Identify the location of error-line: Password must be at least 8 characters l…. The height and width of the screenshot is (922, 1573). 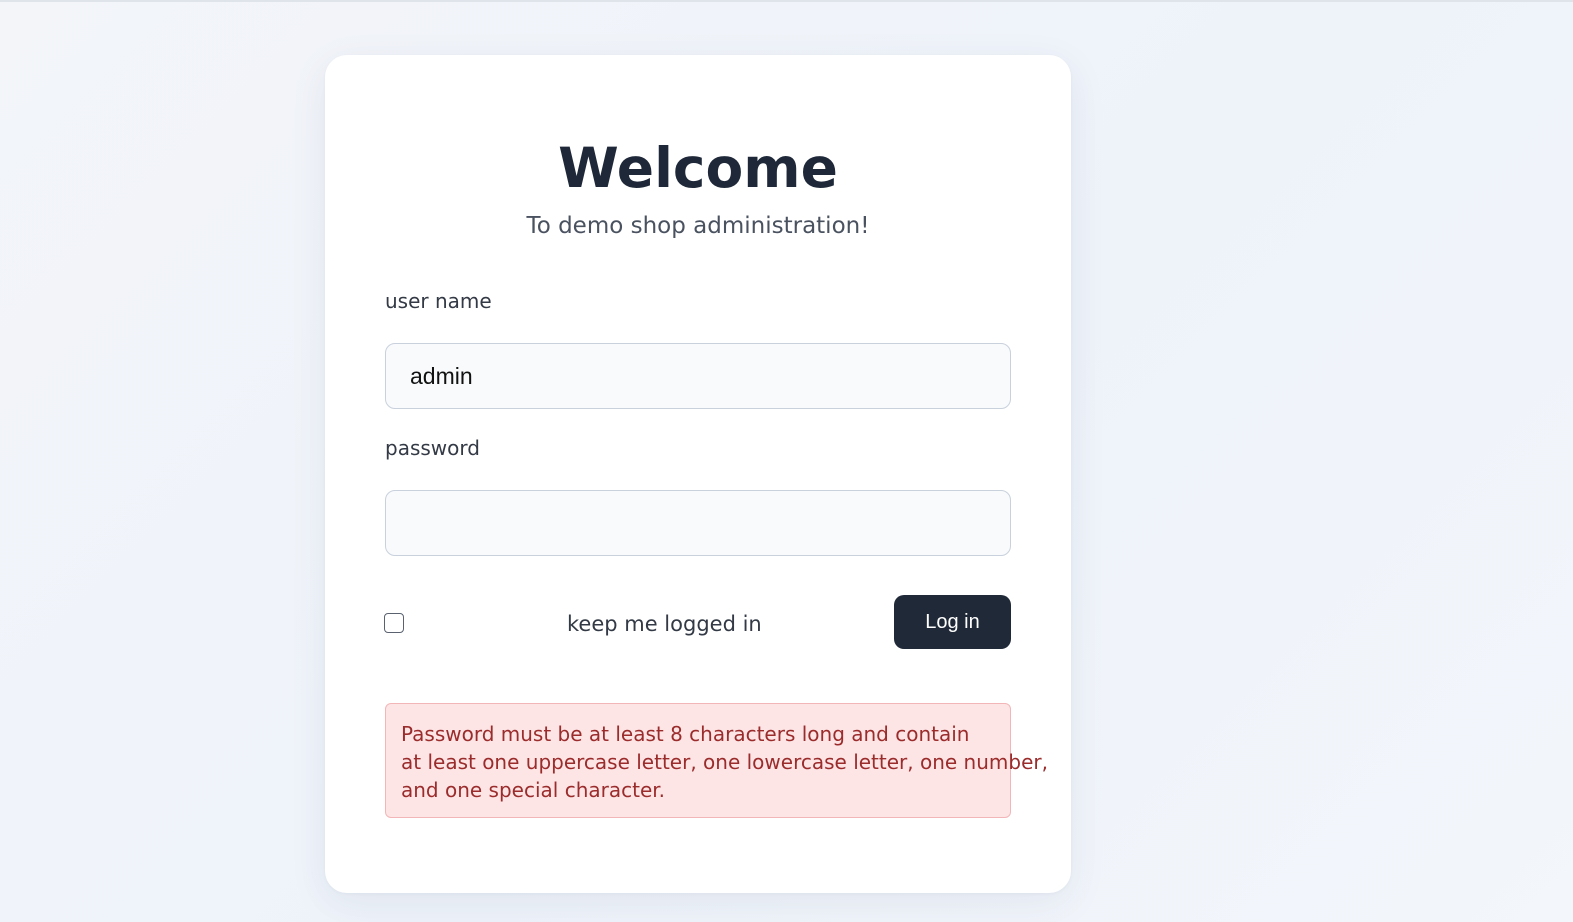
(685, 734).